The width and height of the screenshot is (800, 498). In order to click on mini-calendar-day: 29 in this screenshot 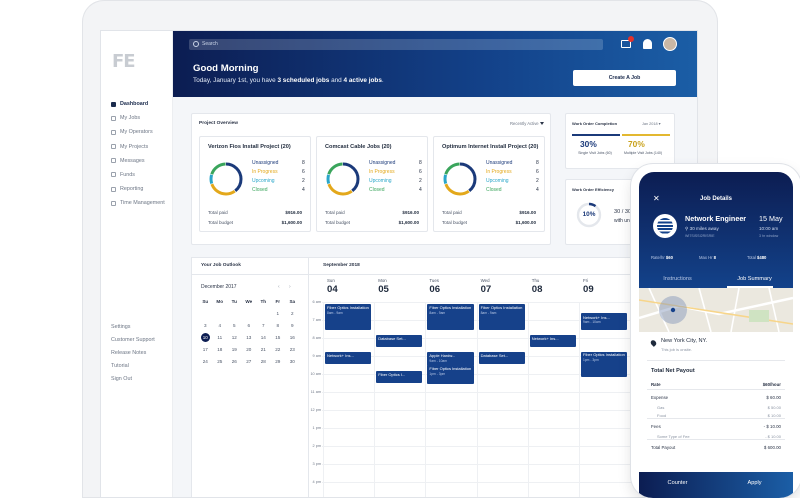, I will do `click(278, 362)`.